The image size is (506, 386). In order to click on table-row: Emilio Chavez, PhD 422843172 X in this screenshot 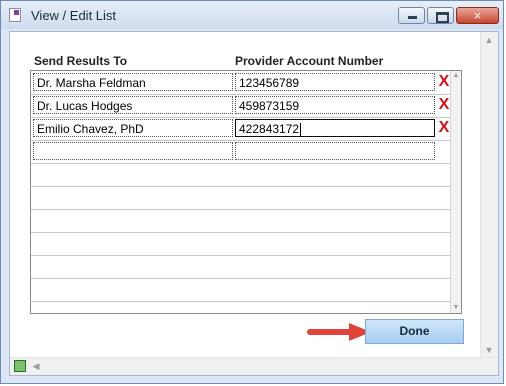, I will do `click(241, 129)`.